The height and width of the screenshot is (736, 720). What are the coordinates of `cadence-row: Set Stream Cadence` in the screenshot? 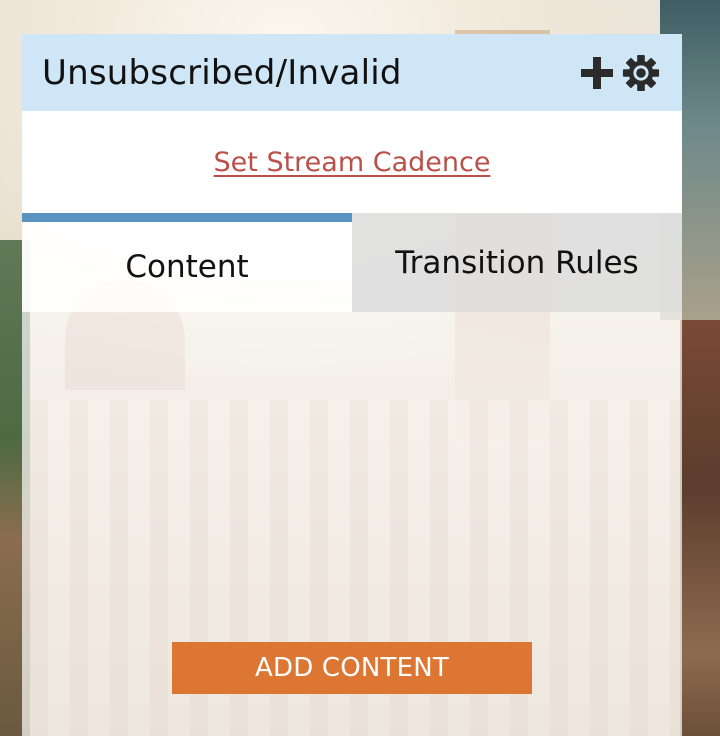 It's located at (352, 162).